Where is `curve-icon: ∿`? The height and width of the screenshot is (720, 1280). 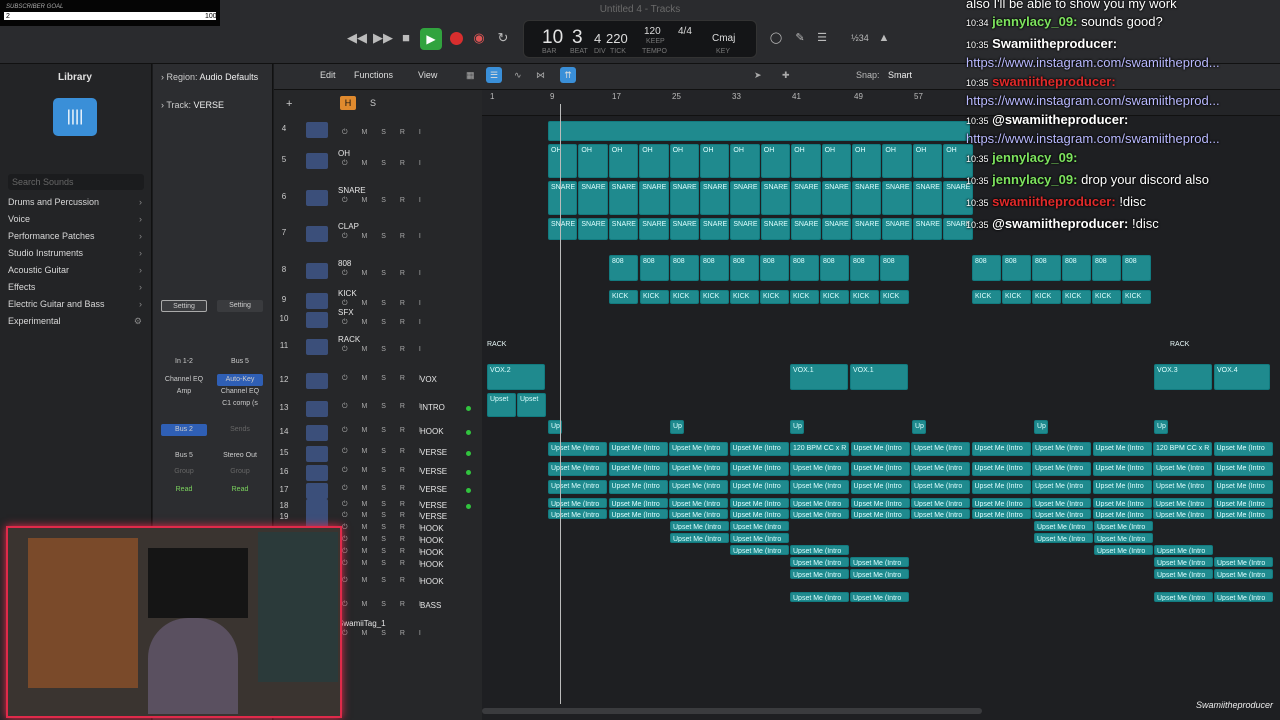 curve-icon: ∿ is located at coordinates (518, 75).